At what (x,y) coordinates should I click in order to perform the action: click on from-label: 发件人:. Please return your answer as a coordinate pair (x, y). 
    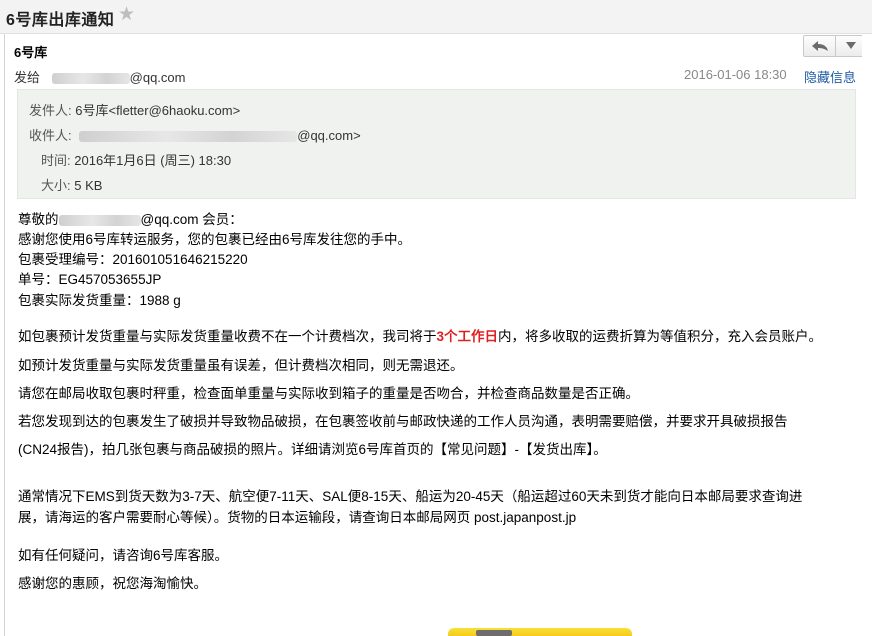
    Looking at the image, I should click on (50, 110).